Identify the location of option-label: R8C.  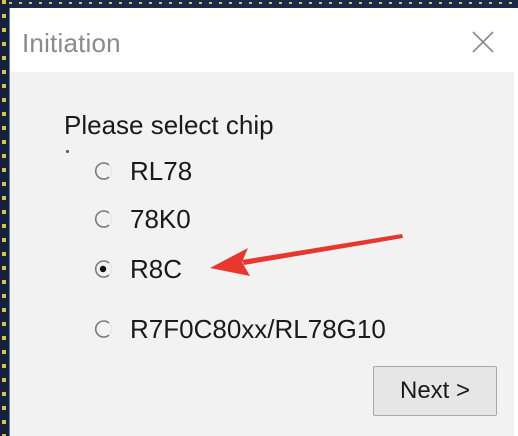
(156, 268).